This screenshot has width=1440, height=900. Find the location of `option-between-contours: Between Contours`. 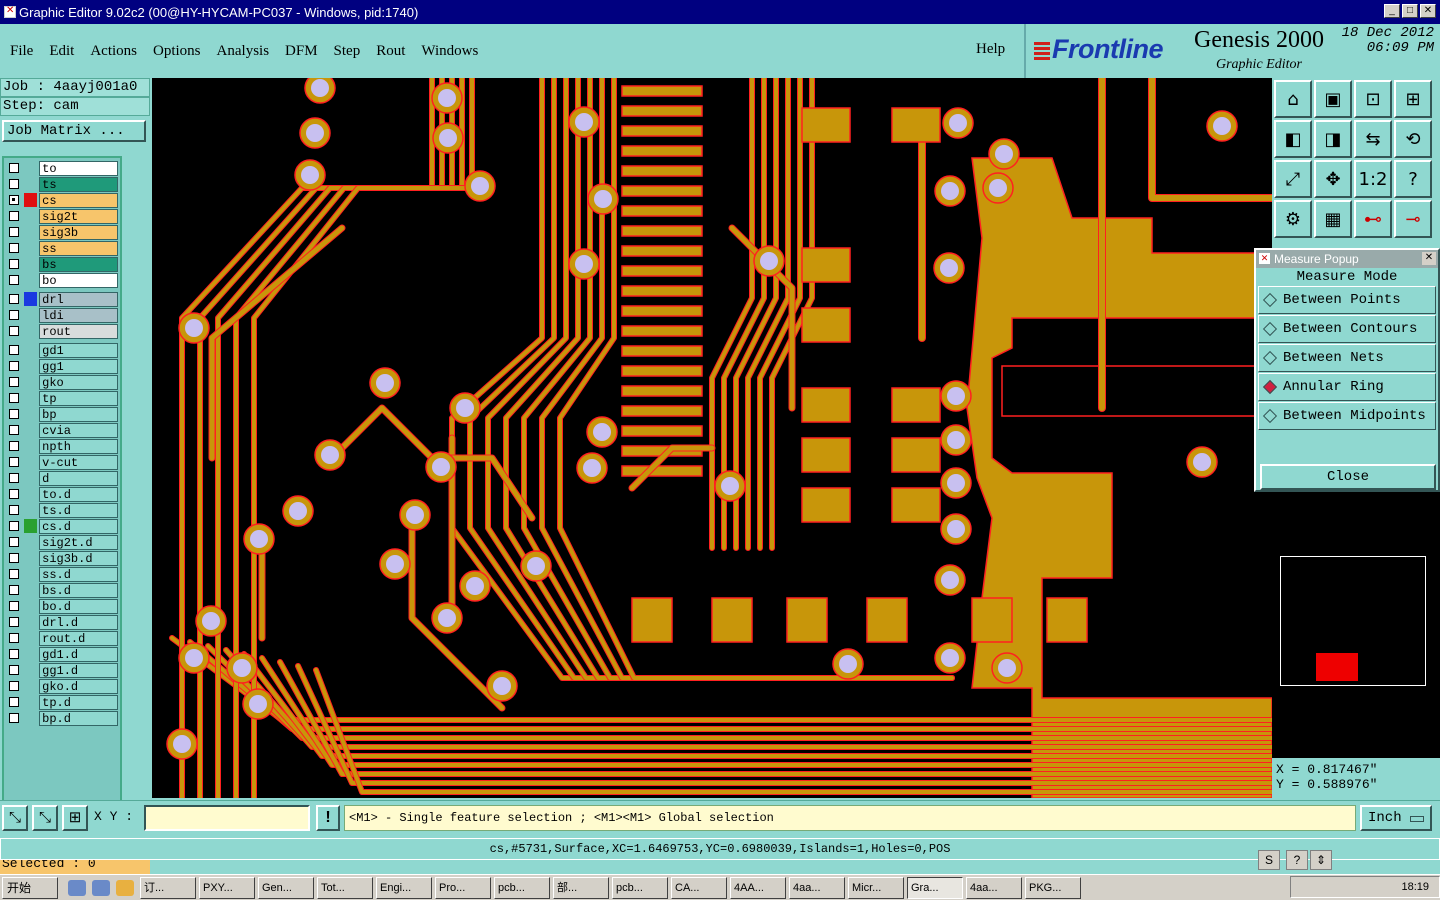

option-between-contours: Between Contours is located at coordinates (1347, 329).